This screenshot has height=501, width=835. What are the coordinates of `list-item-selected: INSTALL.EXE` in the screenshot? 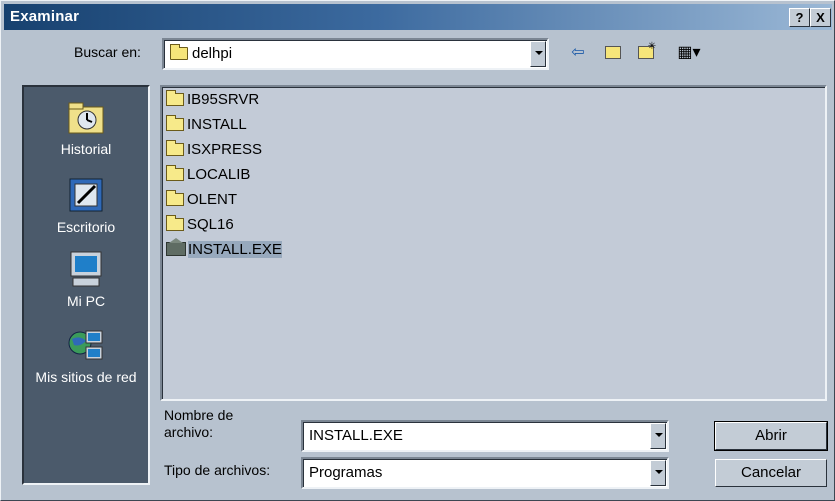 It's located at (224, 250).